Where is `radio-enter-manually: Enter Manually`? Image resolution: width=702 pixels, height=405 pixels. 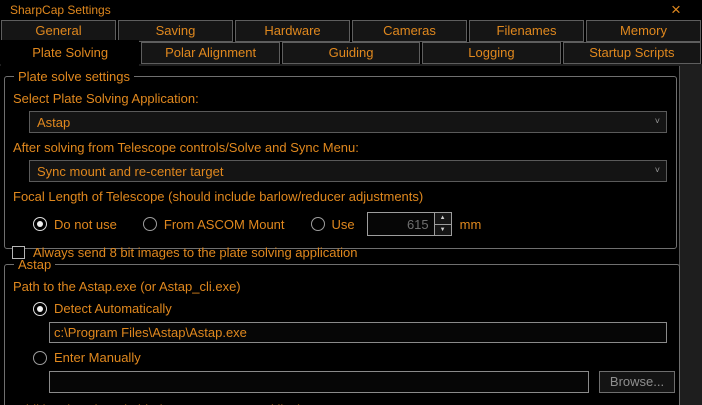
radio-enter-manually: Enter Manually is located at coordinates (354, 357).